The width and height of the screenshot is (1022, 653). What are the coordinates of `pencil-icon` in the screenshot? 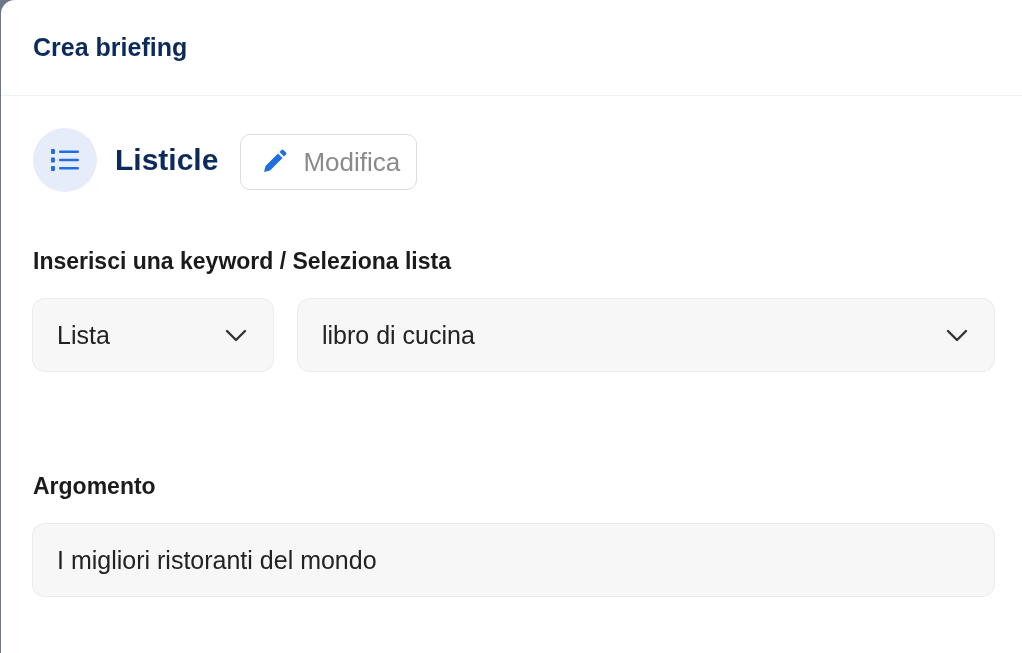 It's located at (274, 162).